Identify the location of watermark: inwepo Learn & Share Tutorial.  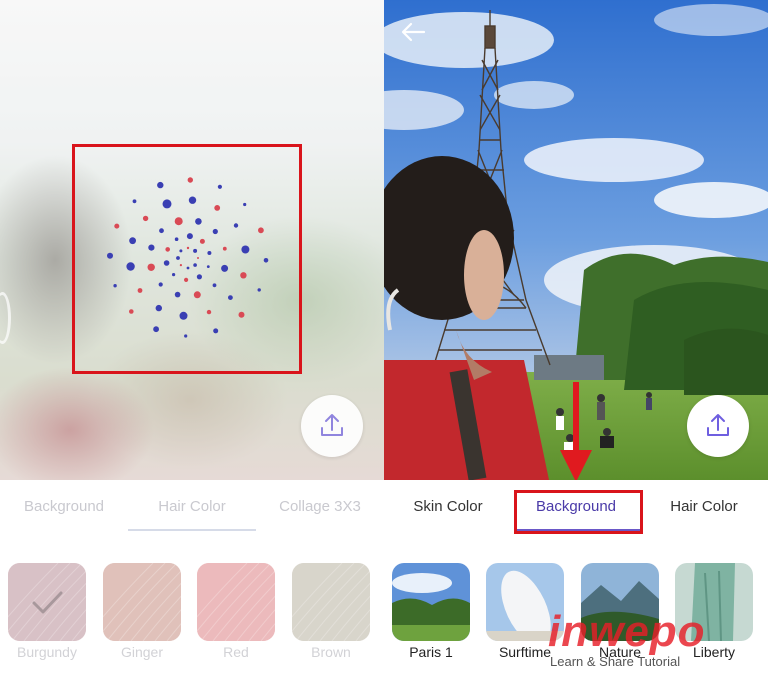
(658, 642).